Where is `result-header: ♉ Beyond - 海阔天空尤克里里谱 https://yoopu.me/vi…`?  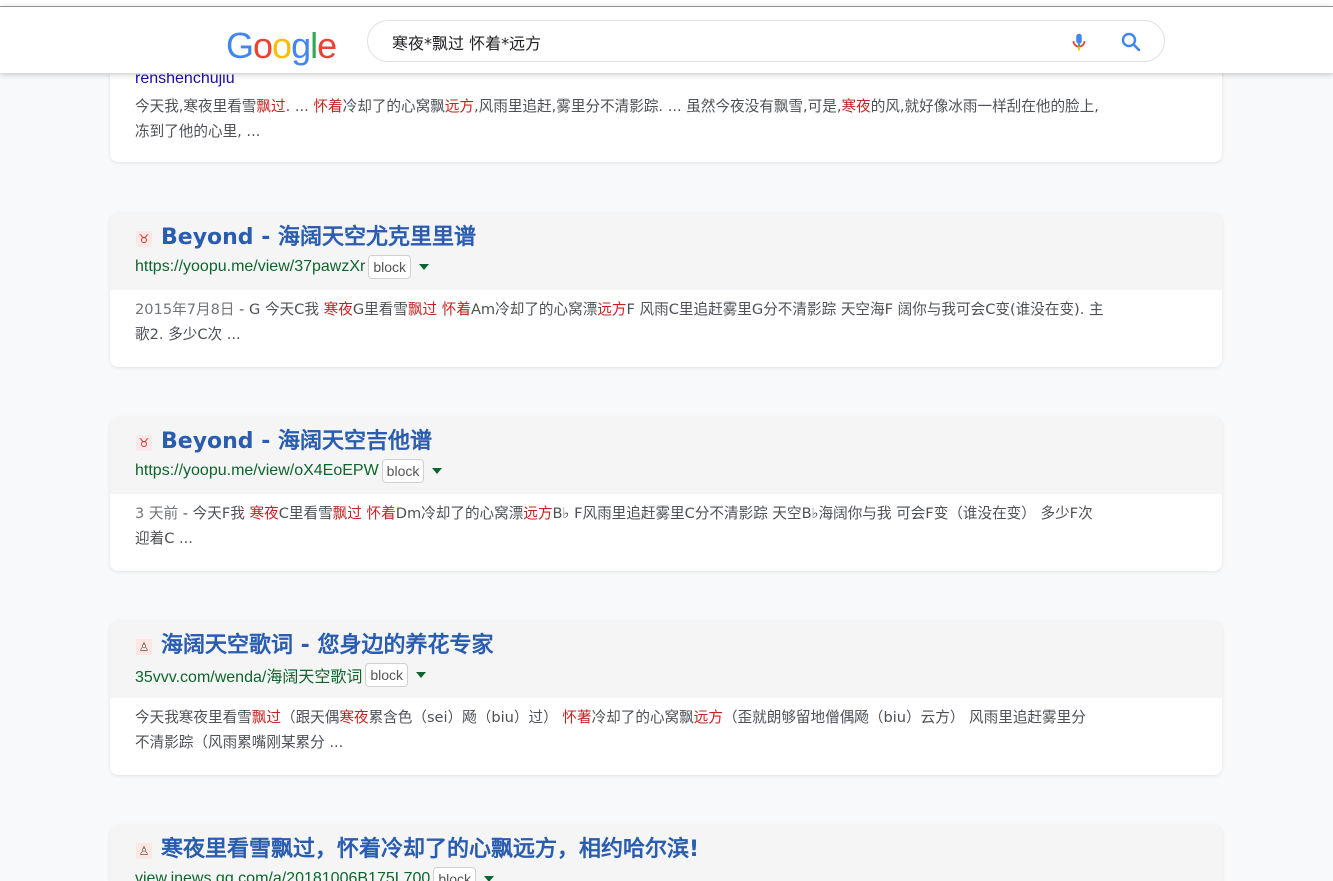 result-header: ♉ Beyond - 海阔天空尤克里里谱 https://yoopu.me/vi… is located at coordinates (666, 251).